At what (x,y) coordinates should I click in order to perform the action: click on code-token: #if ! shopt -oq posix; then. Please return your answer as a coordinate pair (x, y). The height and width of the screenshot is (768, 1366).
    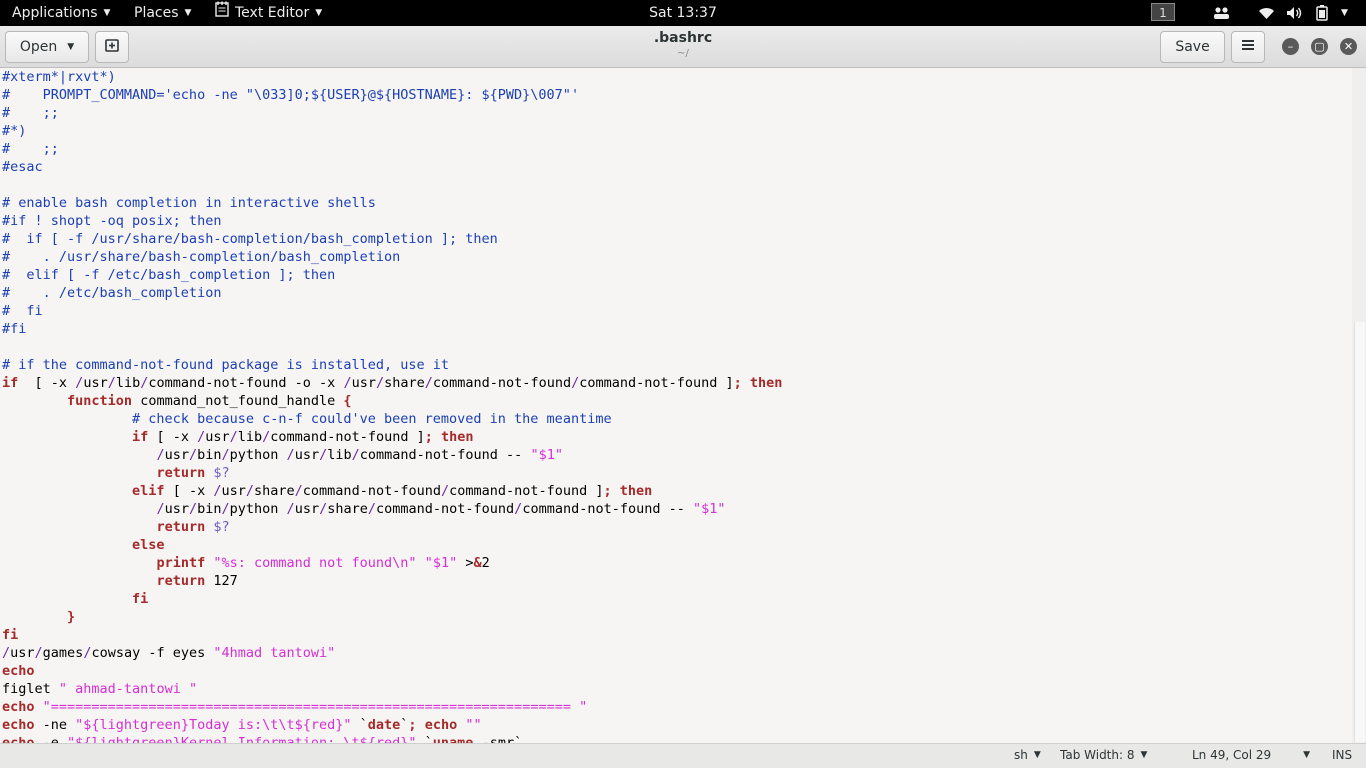
    Looking at the image, I should click on (112, 221).